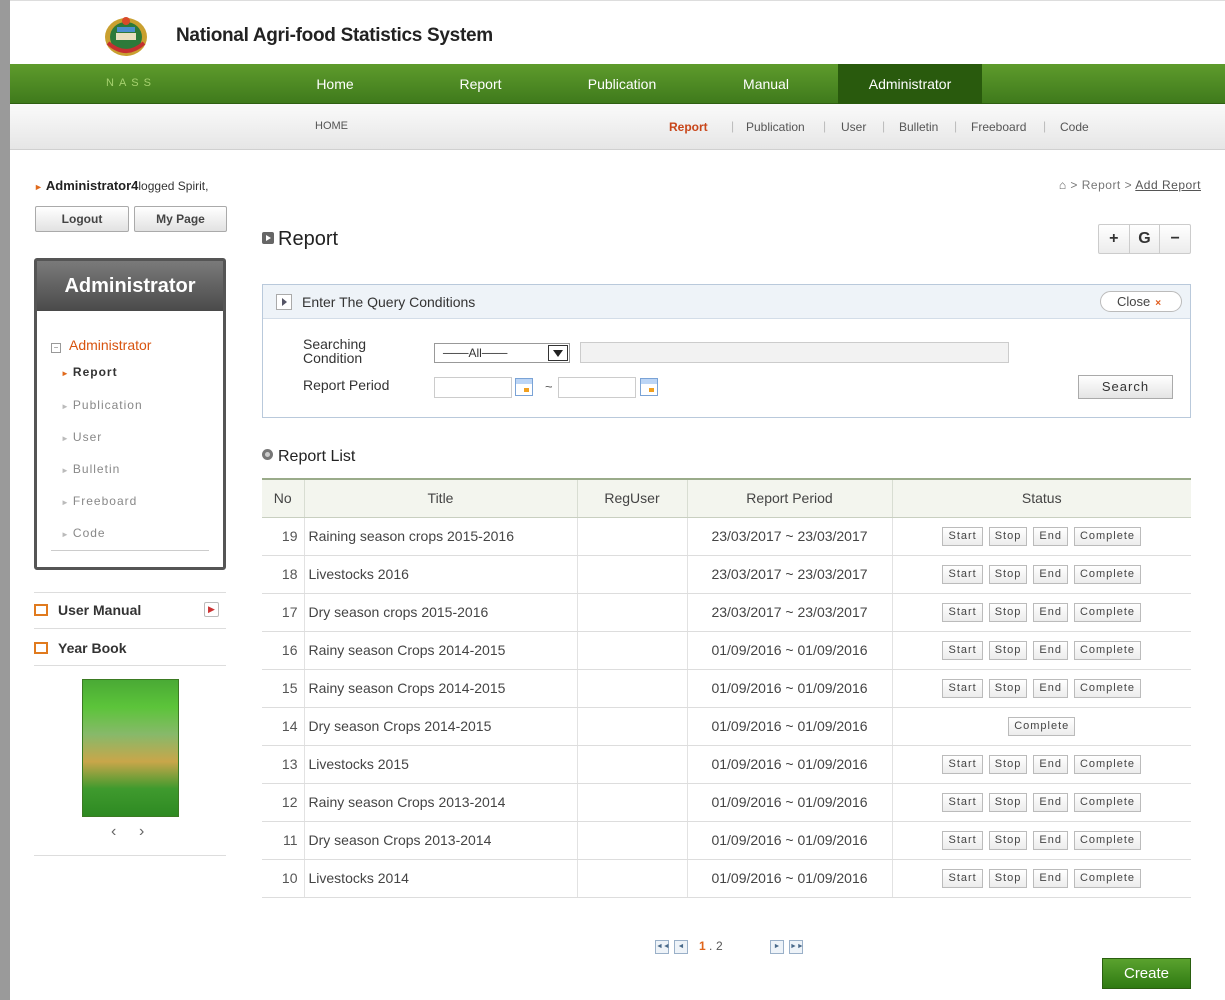 The width and height of the screenshot is (1225, 1000). What do you see at coordinates (101, 345) in the screenshot?
I see `admin-section-title: − Administrator` at bounding box center [101, 345].